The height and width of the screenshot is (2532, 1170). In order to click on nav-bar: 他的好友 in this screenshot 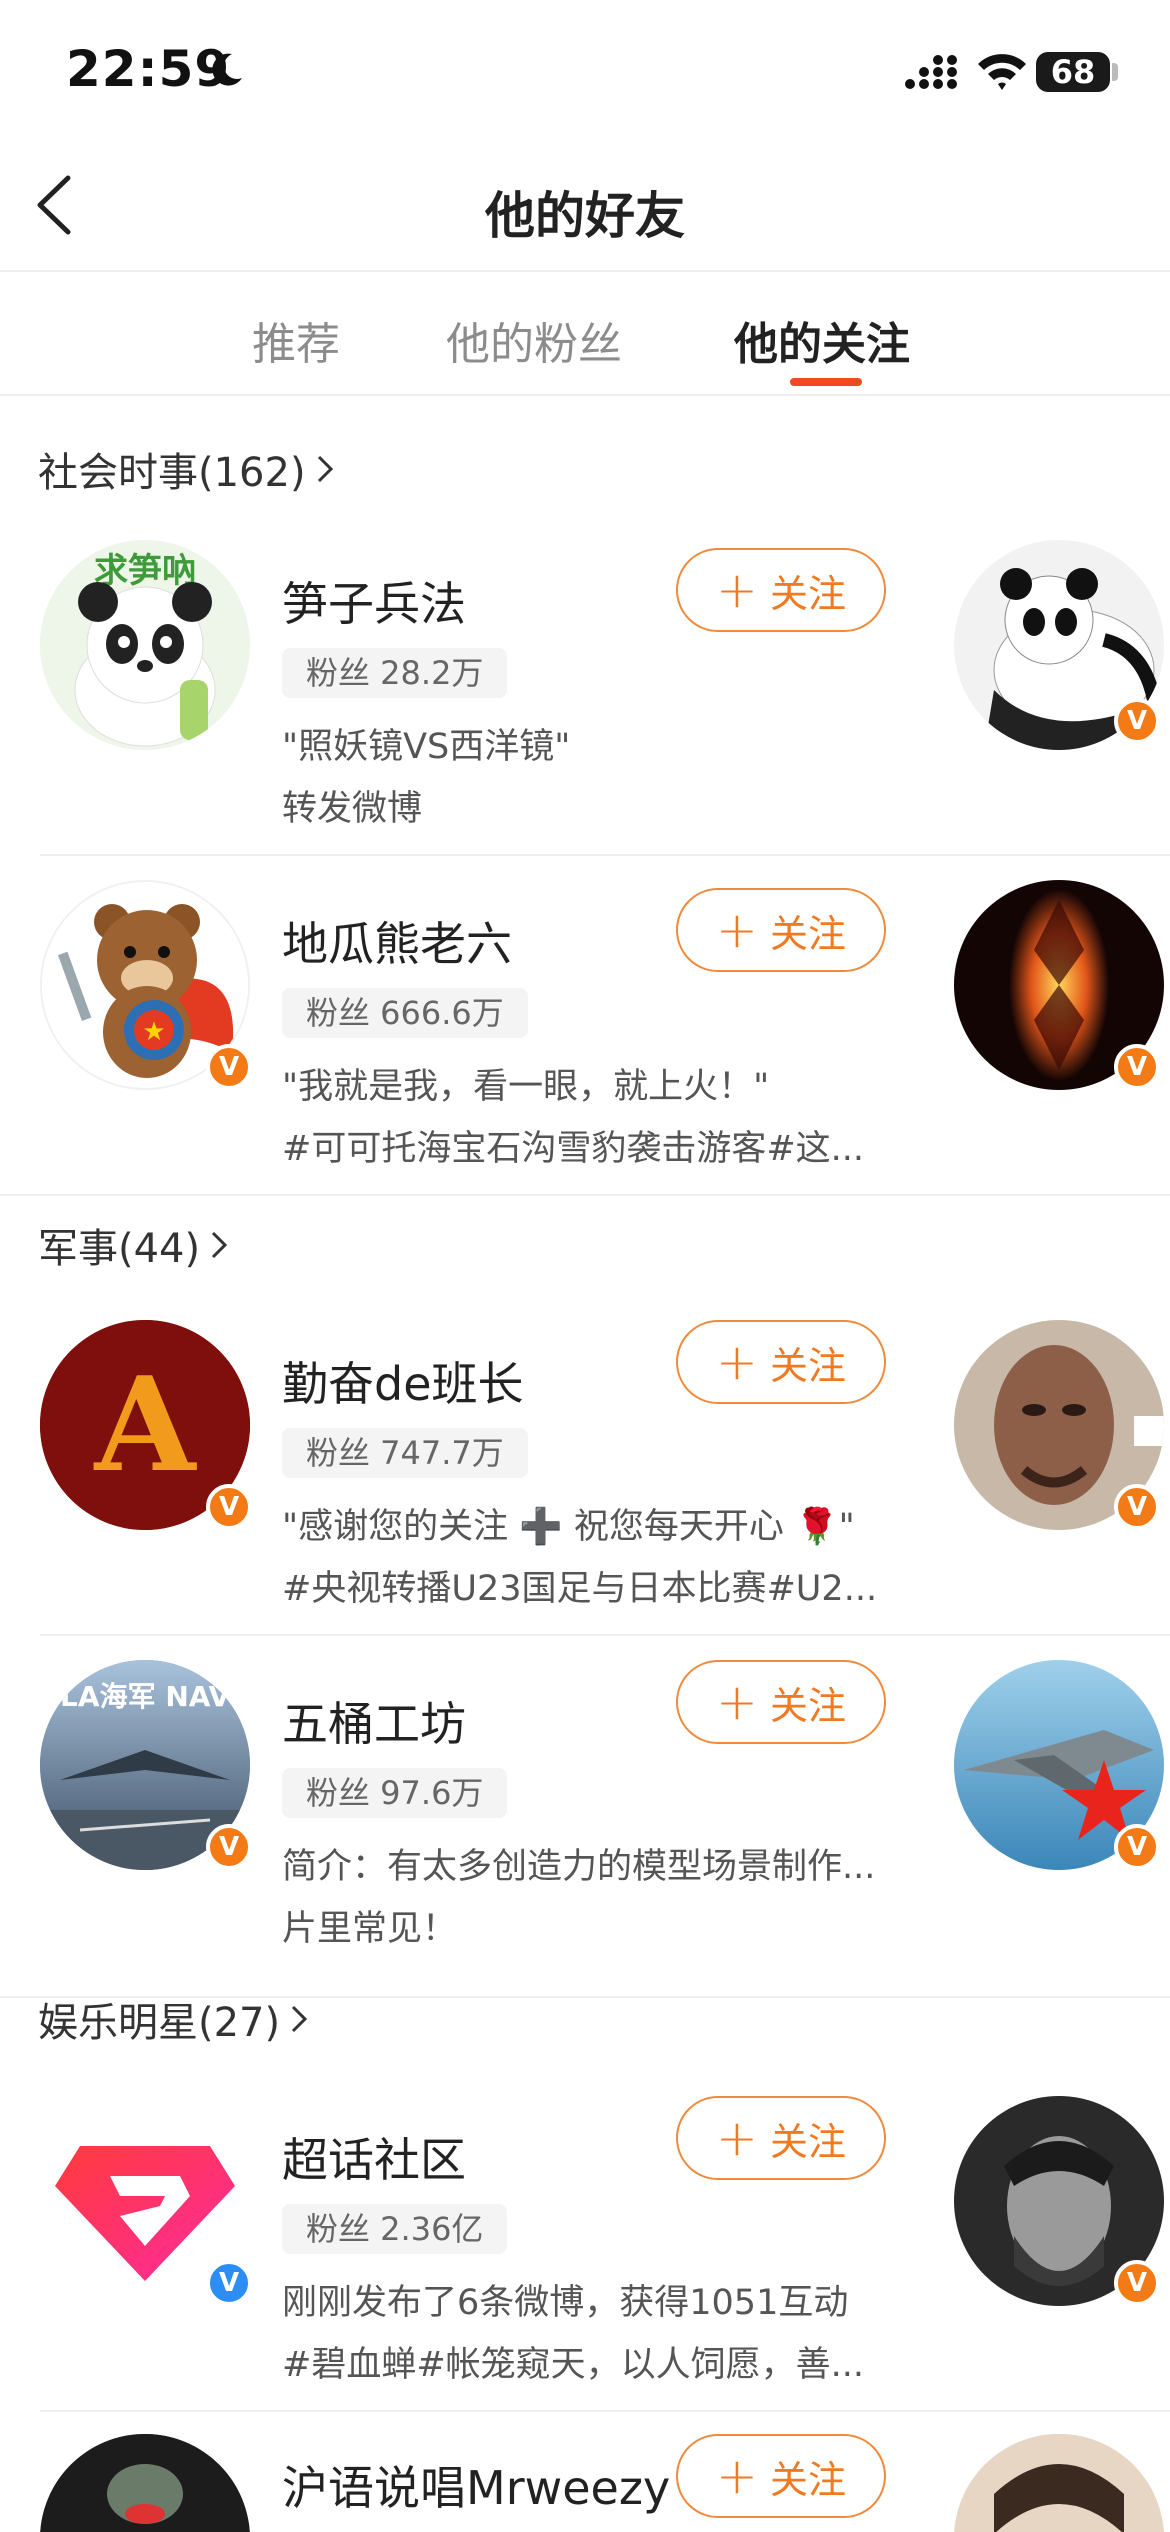, I will do `click(585, 206)`.